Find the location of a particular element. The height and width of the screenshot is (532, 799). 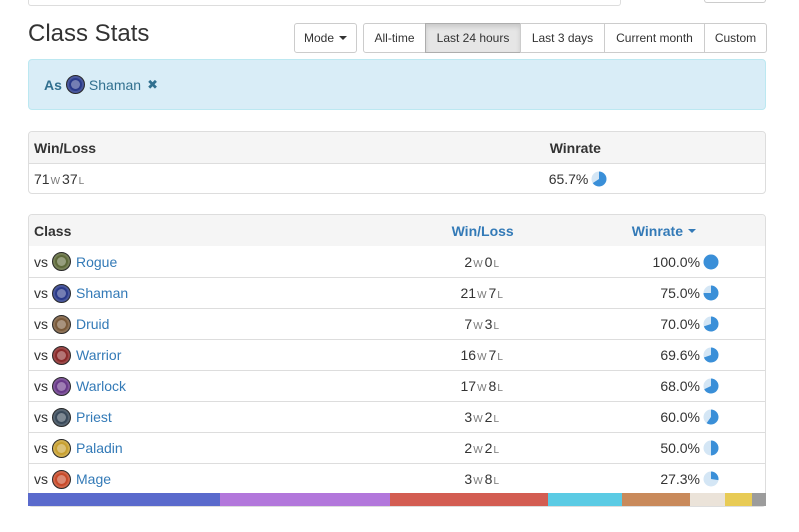

winrate-column-header: Winrate is located at coordinates (671, 231).